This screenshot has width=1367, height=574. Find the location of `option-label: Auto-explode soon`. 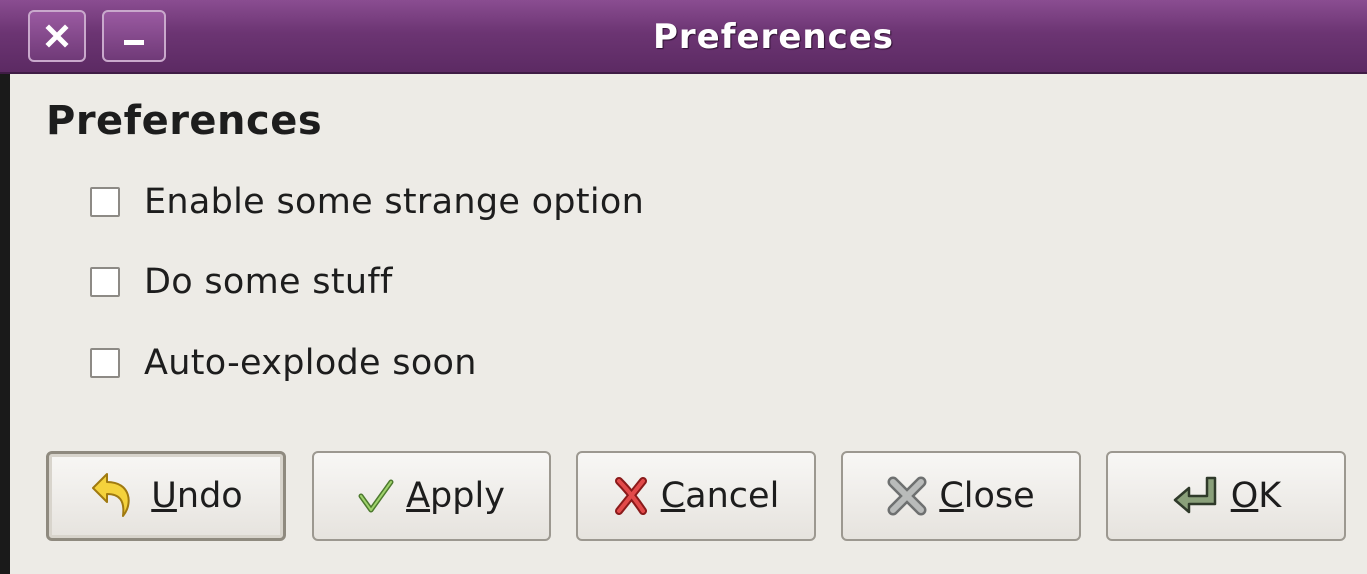

option-label: Auto-explode soon is located at coordinates (310, 363).